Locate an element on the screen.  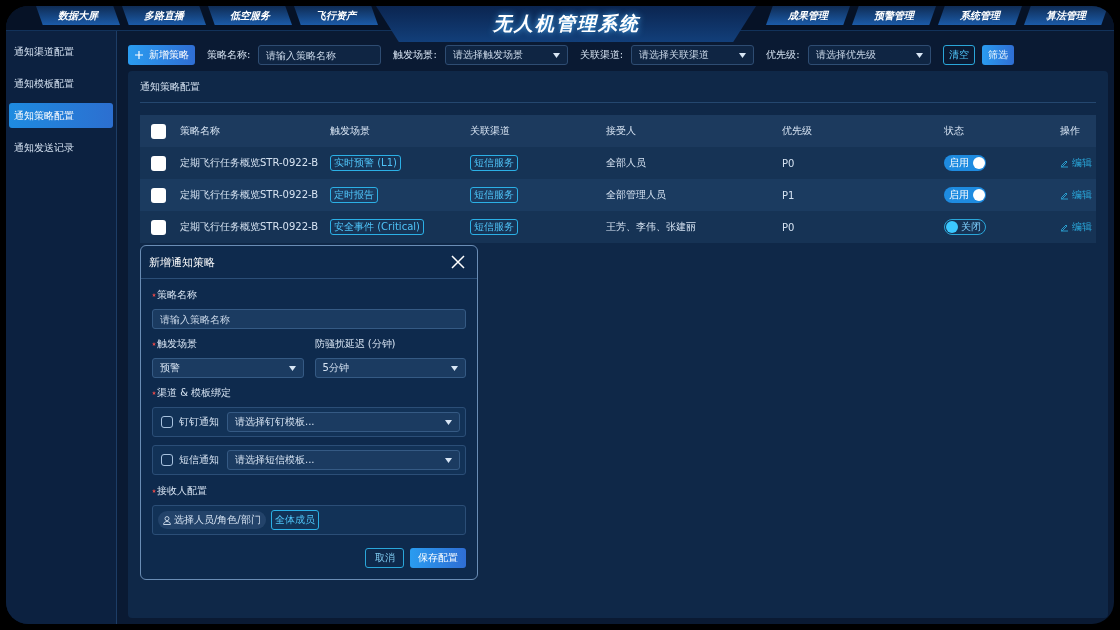
field-label: 渠道 & 模板绑定 is located at coordinates (194, 393).